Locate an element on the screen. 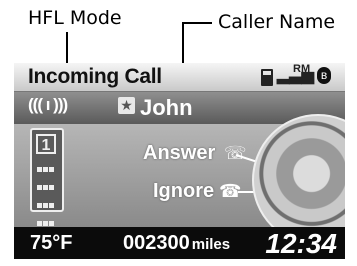 The image size is (357, 266). bottom-info-bar: 75°F 002300 miles 12:34 is located at coordinates (179, 243).